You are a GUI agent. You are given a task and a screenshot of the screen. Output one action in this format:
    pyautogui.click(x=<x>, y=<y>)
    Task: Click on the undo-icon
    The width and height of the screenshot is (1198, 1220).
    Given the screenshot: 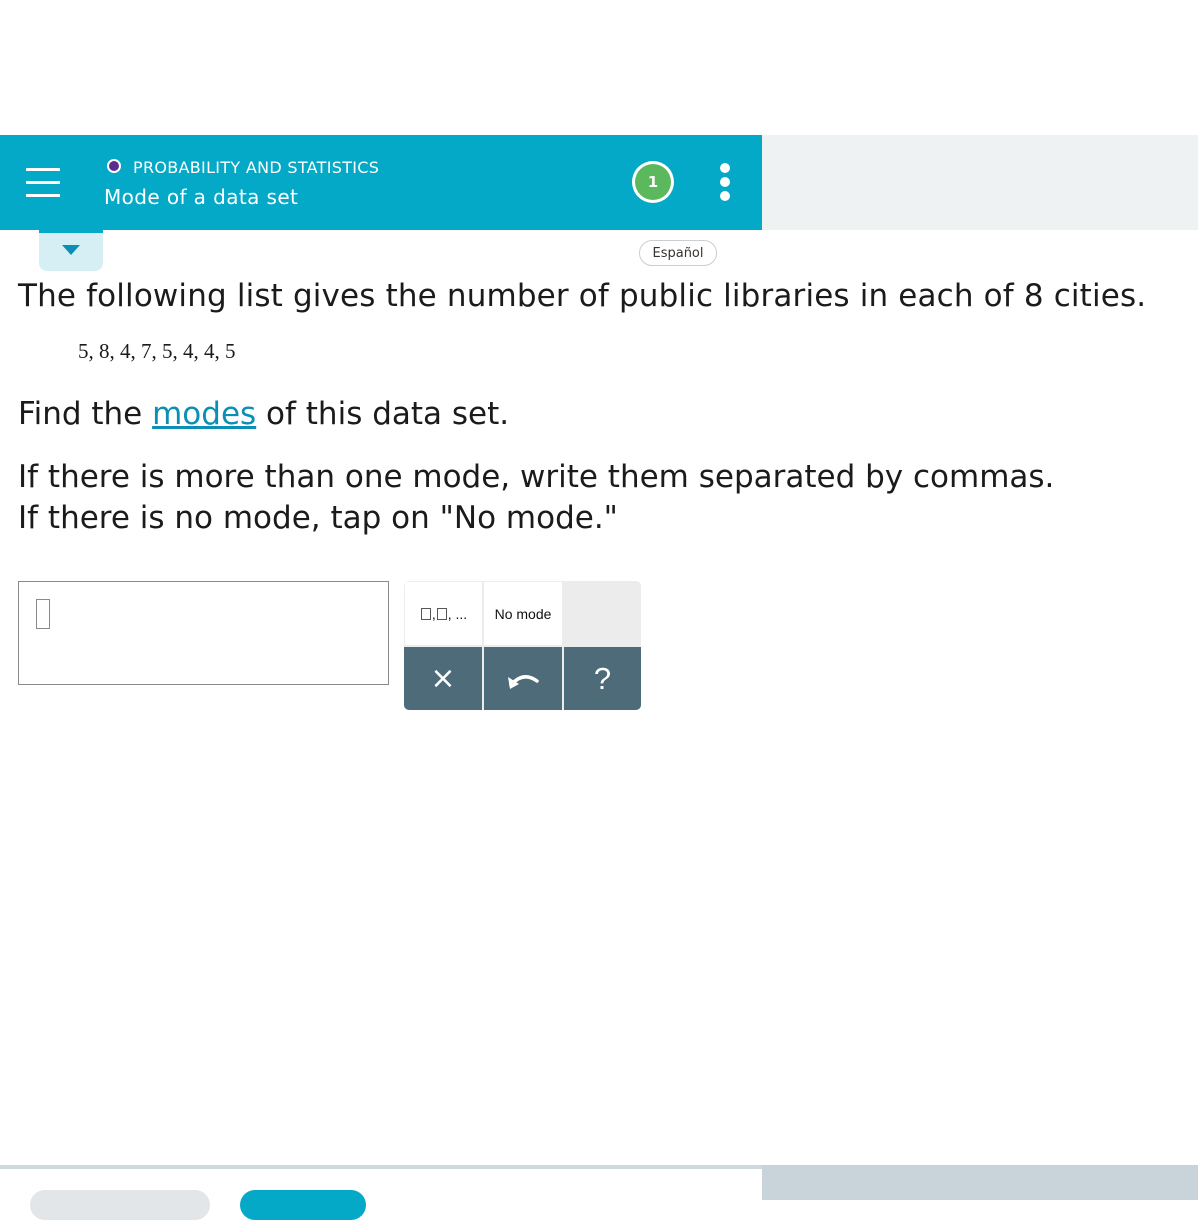 What is the action you would take?
    pyautogui.click(x=523, y=681)
    